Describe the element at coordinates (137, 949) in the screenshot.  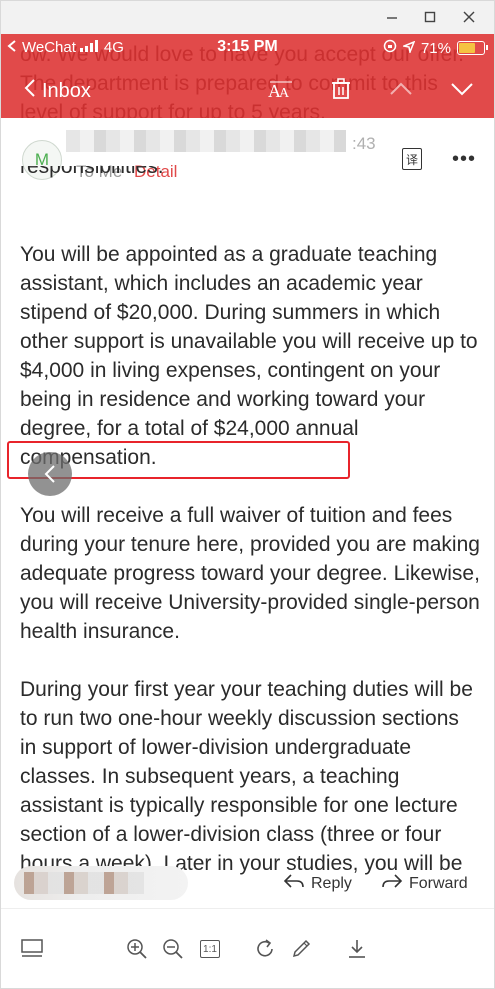
I see `zoom-in-icon` at that location.